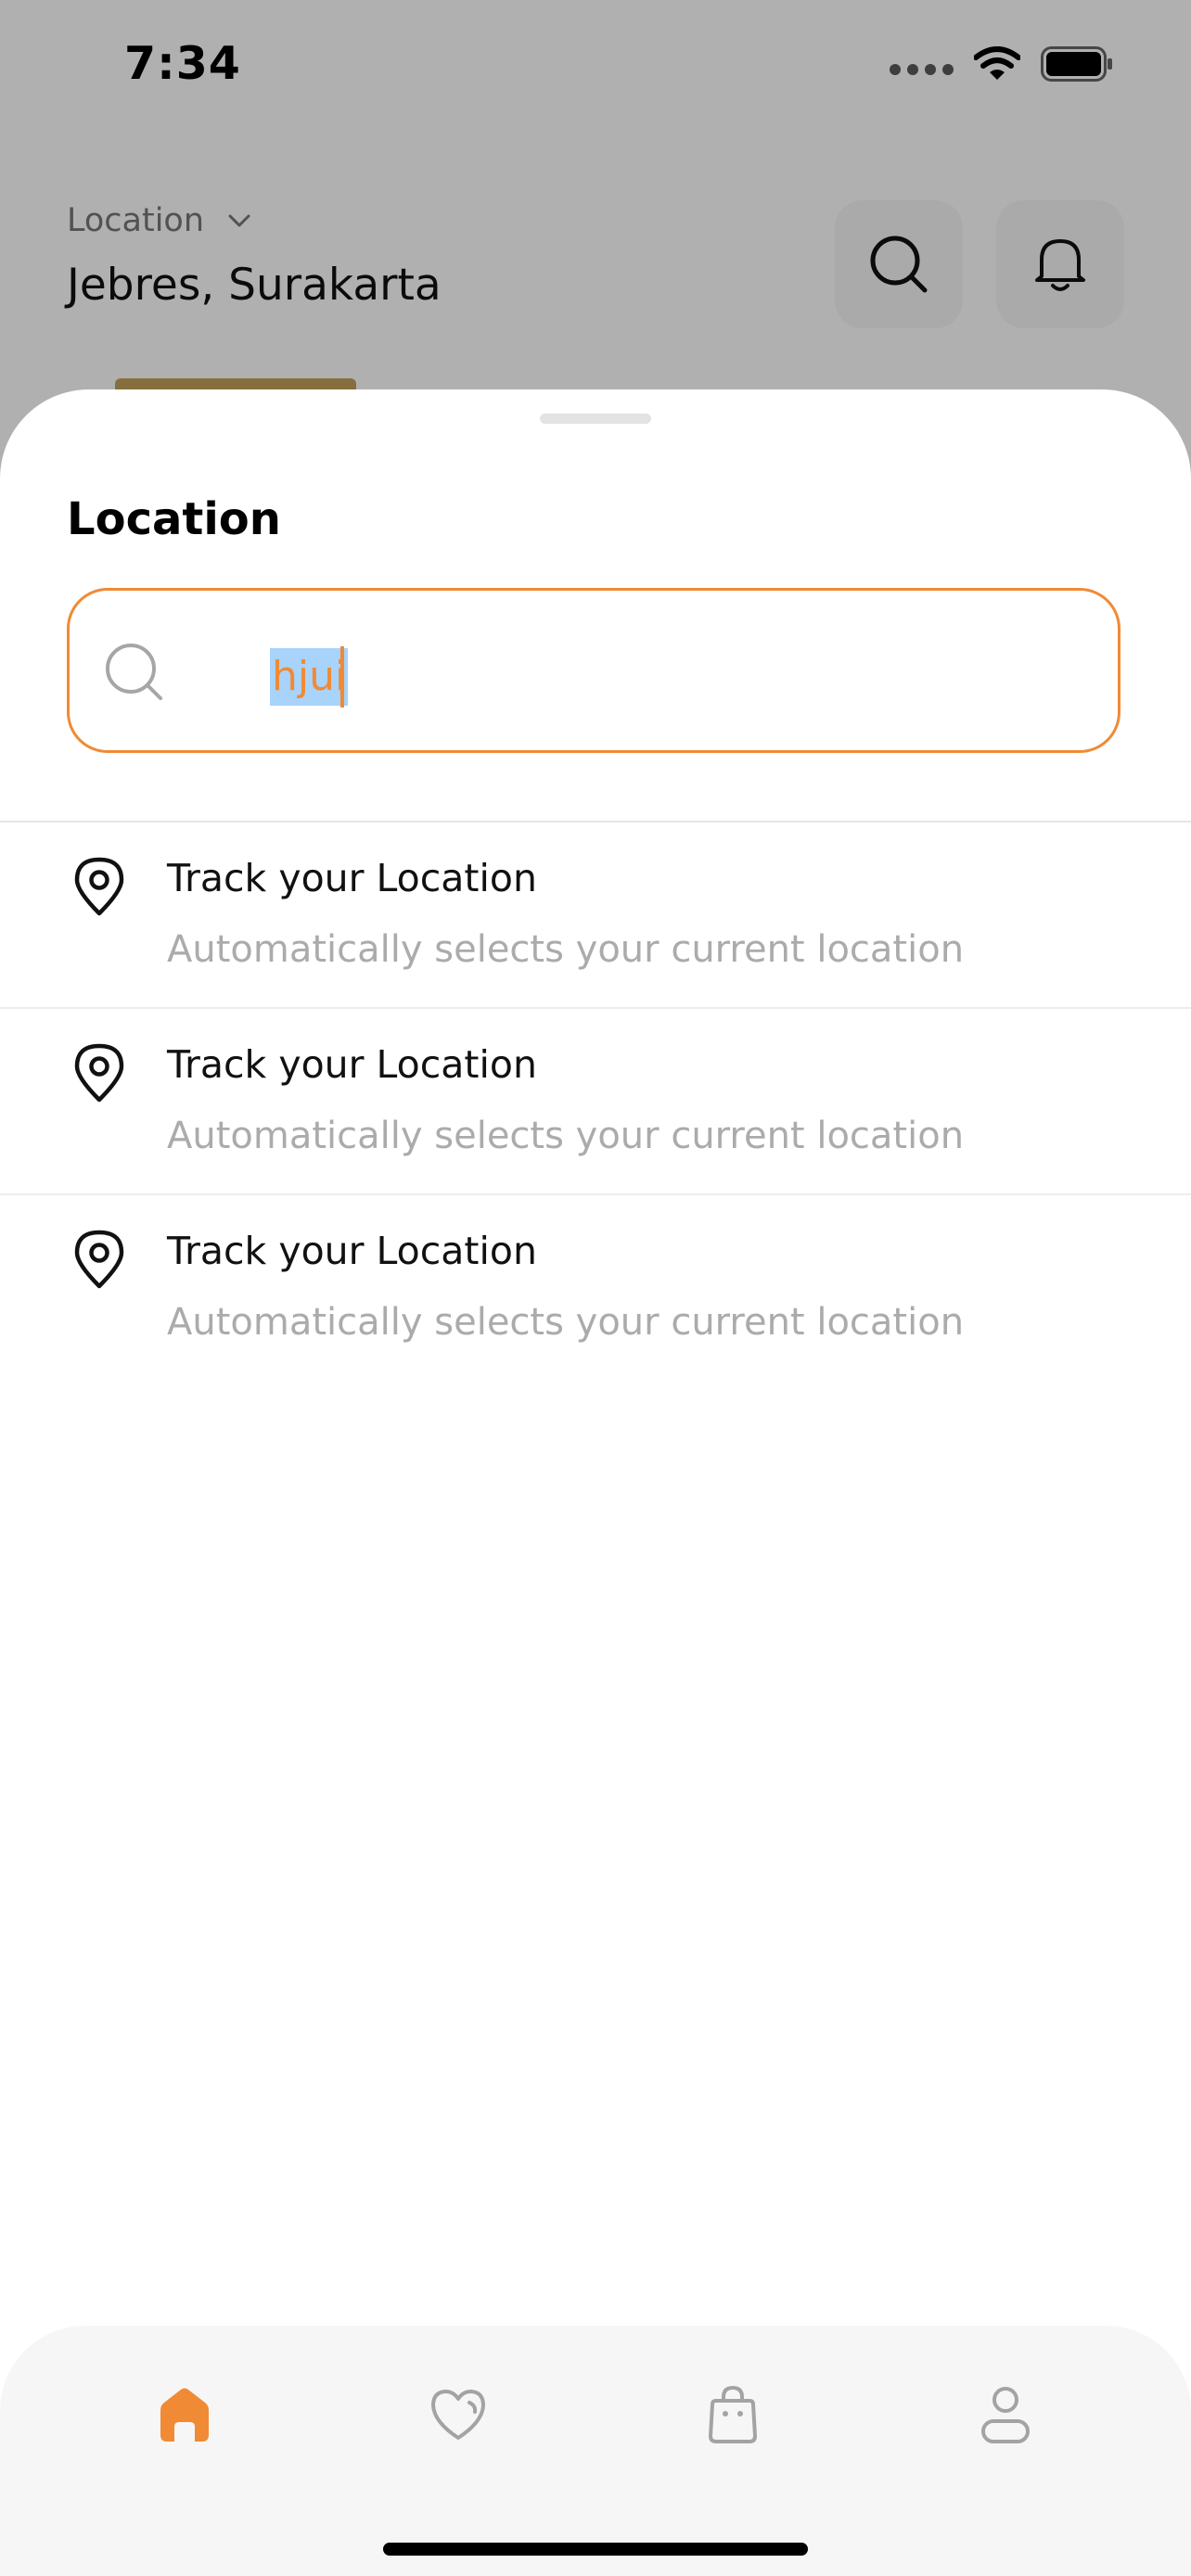 The width and height of the screenshot is (1191, 2576). What do you see at coordinates (309, 677) in the screenshot?
I see `search-input-value: hjui` at bounding box center [309, 677].